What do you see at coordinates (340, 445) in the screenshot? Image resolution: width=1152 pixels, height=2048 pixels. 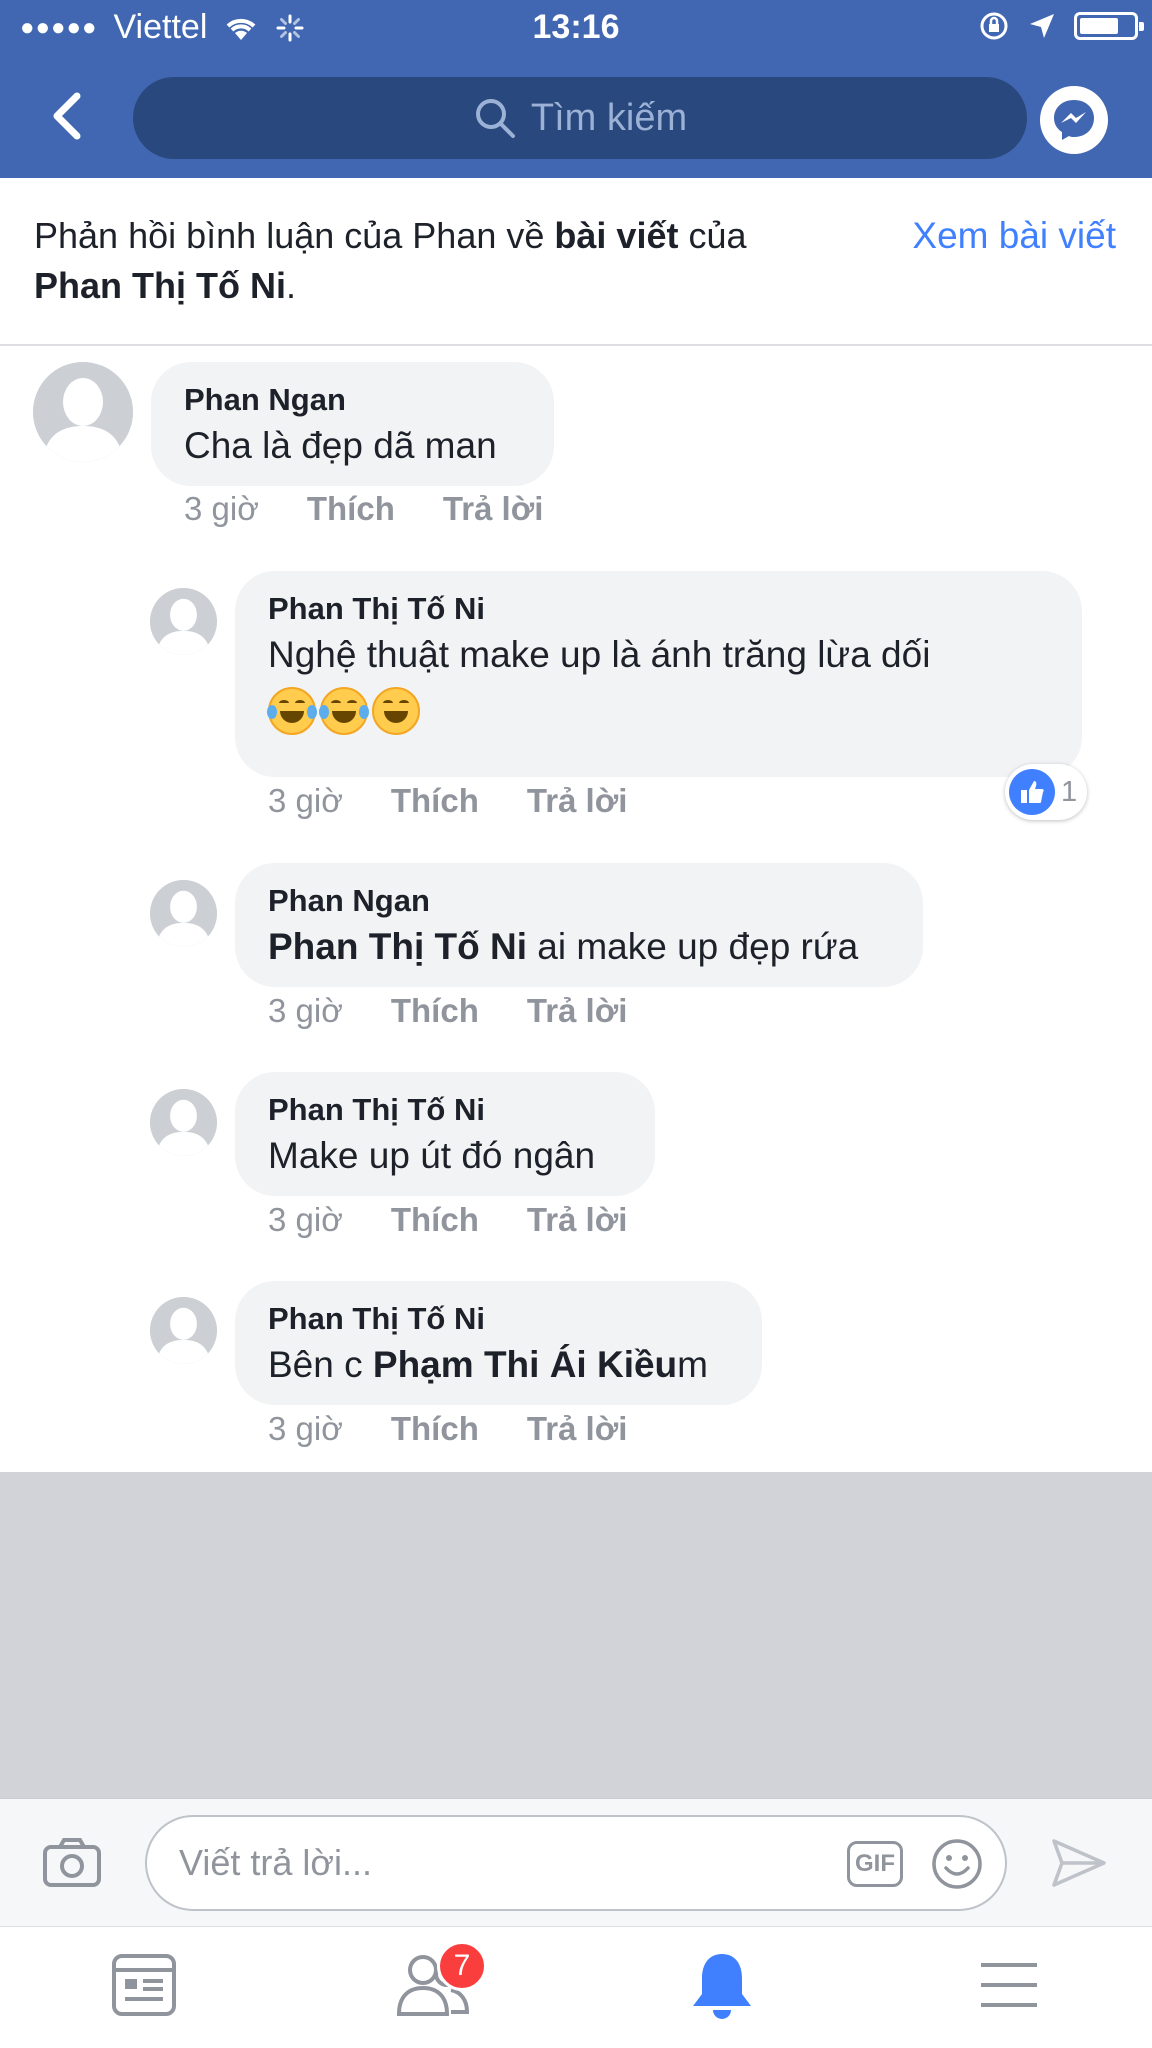 I see `comment-text: Cha là đẹp dã man` at bounding box center [340, 445].